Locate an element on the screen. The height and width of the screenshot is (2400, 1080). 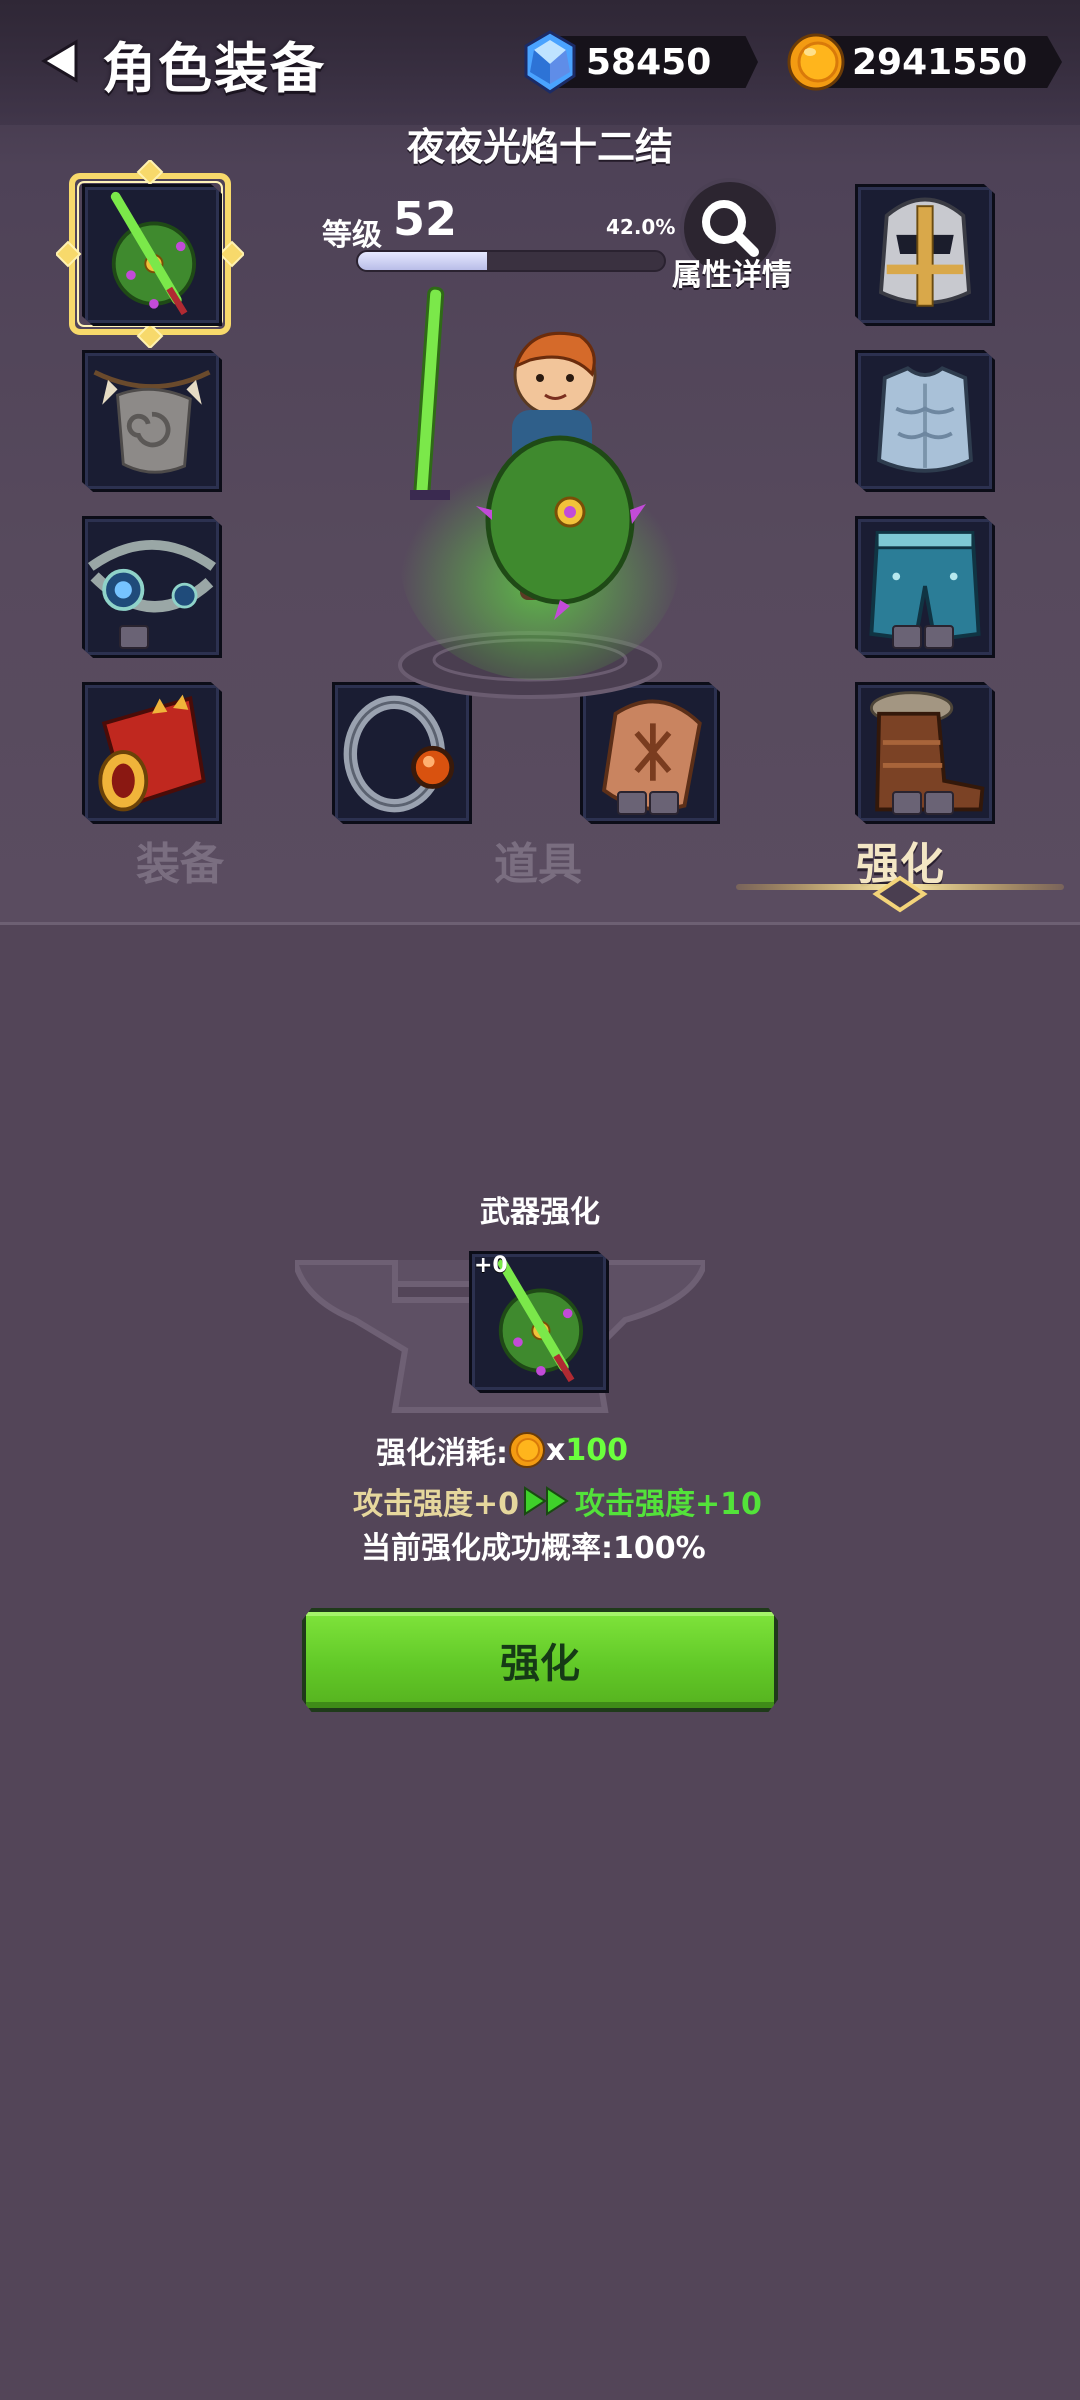
slot-chest is located at coordinates (925, 421).